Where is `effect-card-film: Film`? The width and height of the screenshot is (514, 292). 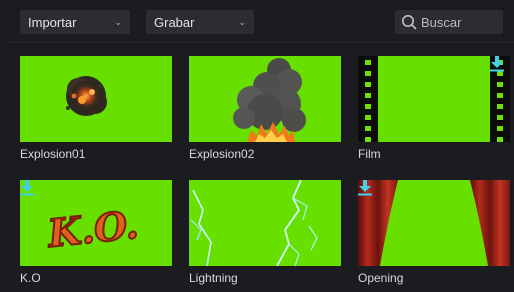
effect-card-film: Film is located at coordinates (434, 109).